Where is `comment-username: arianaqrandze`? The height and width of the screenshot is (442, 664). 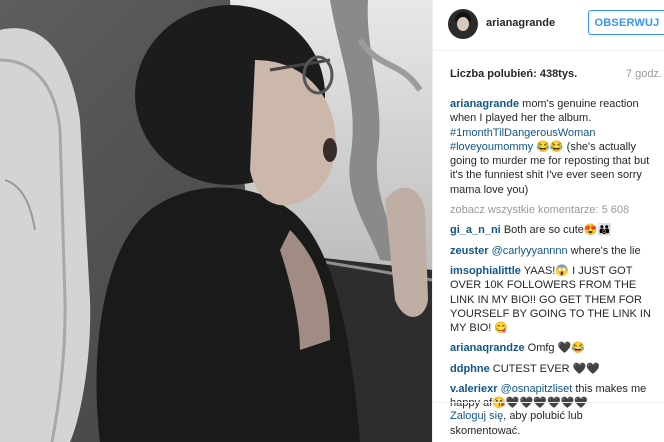 comment-username: arianaqrandze is located at coordinates (487, 348).